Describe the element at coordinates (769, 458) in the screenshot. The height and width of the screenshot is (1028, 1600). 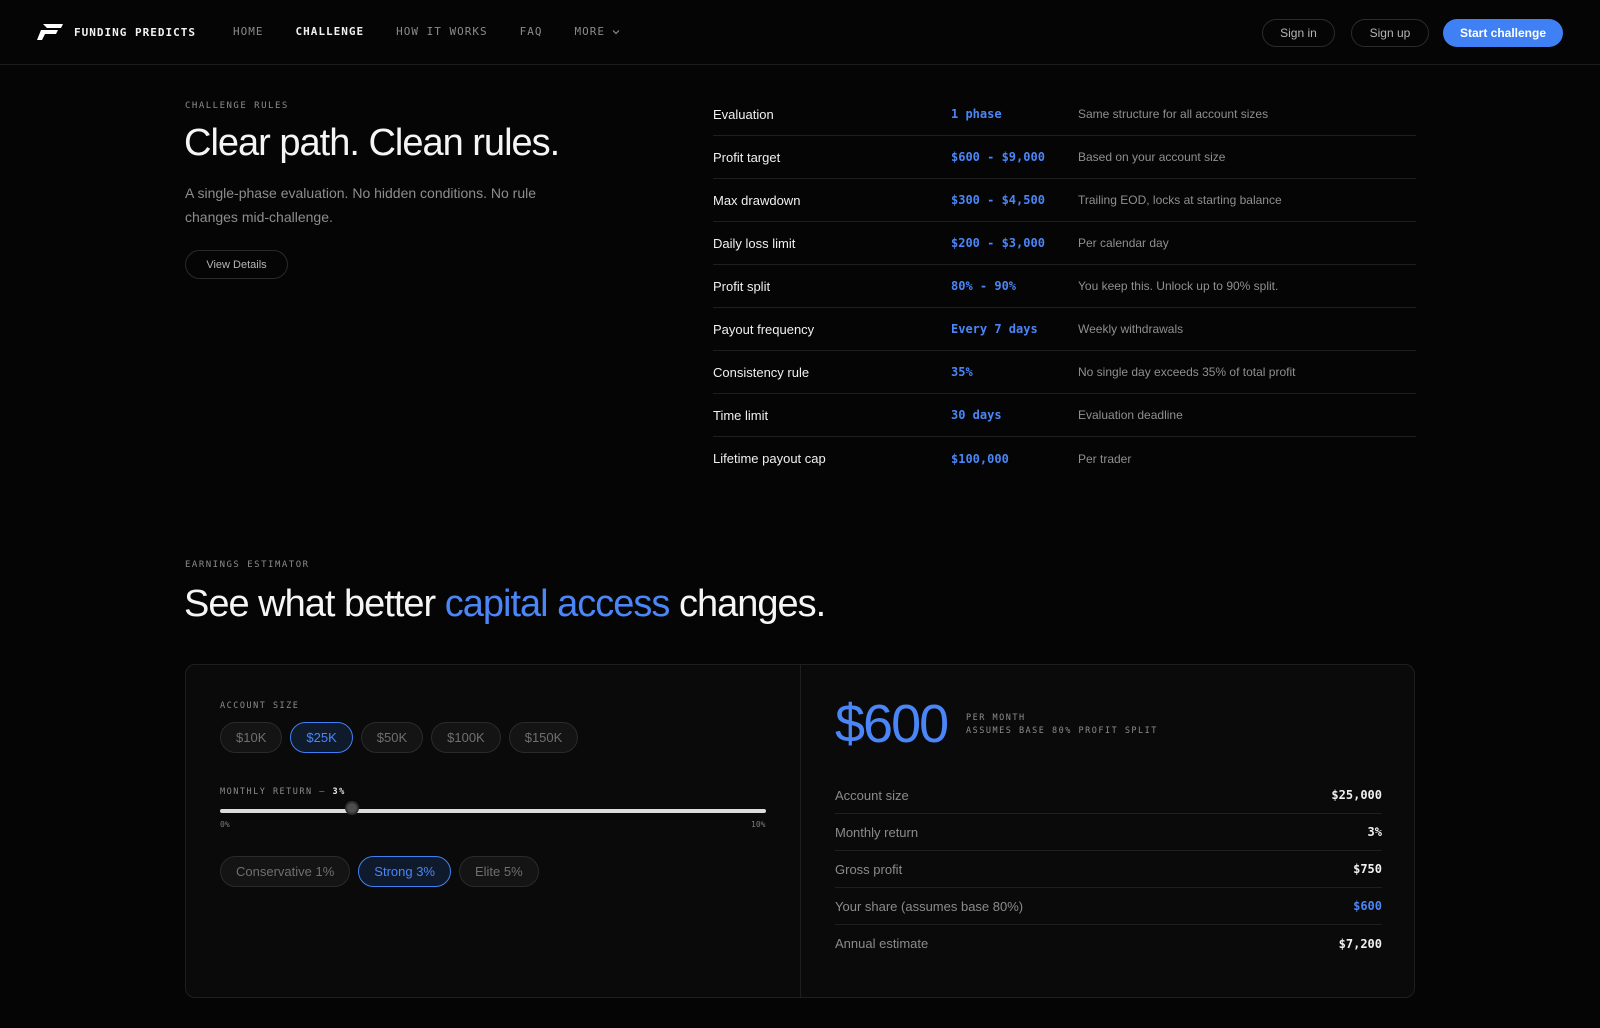
I see `rule-name: Lifetime payout cap` at that location.